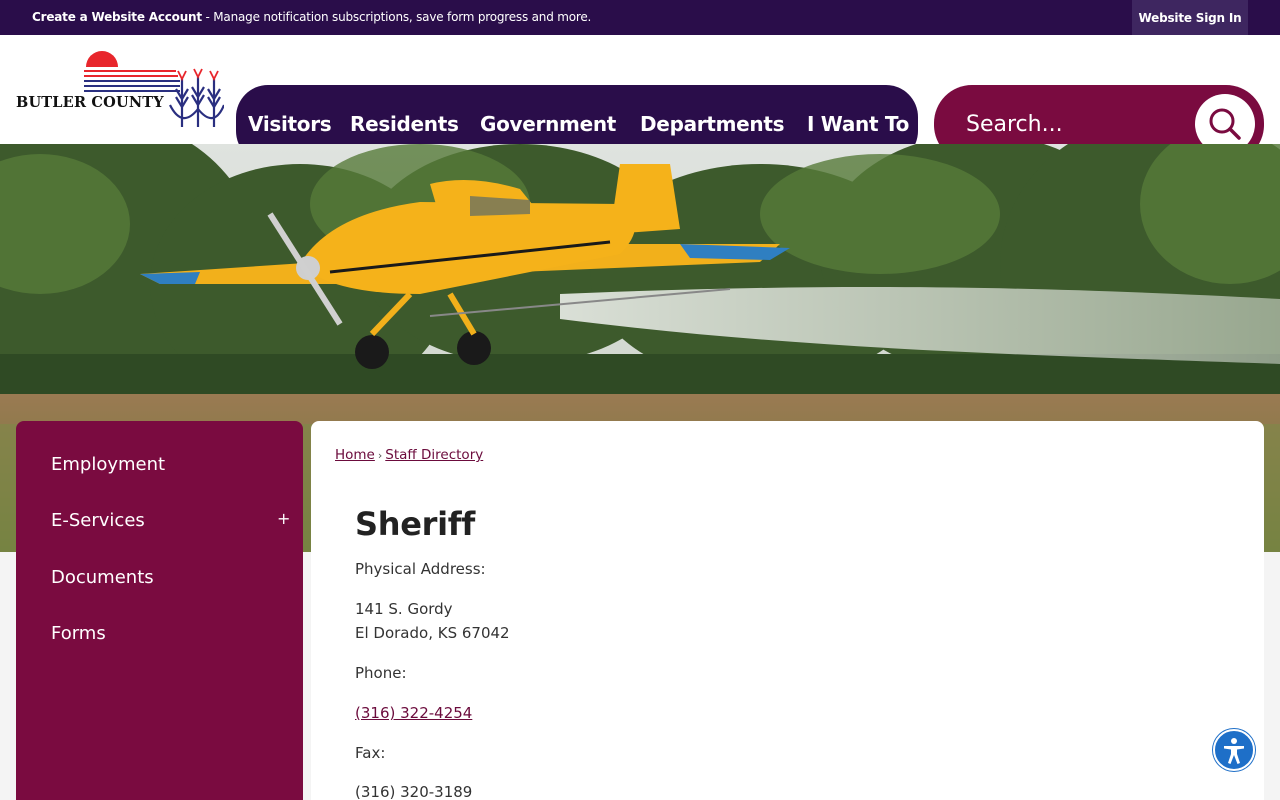 The height and width of the screenshot is (800, 1280). I want to click on address-line-1: 141 S. Gordy, so click(404, 609).